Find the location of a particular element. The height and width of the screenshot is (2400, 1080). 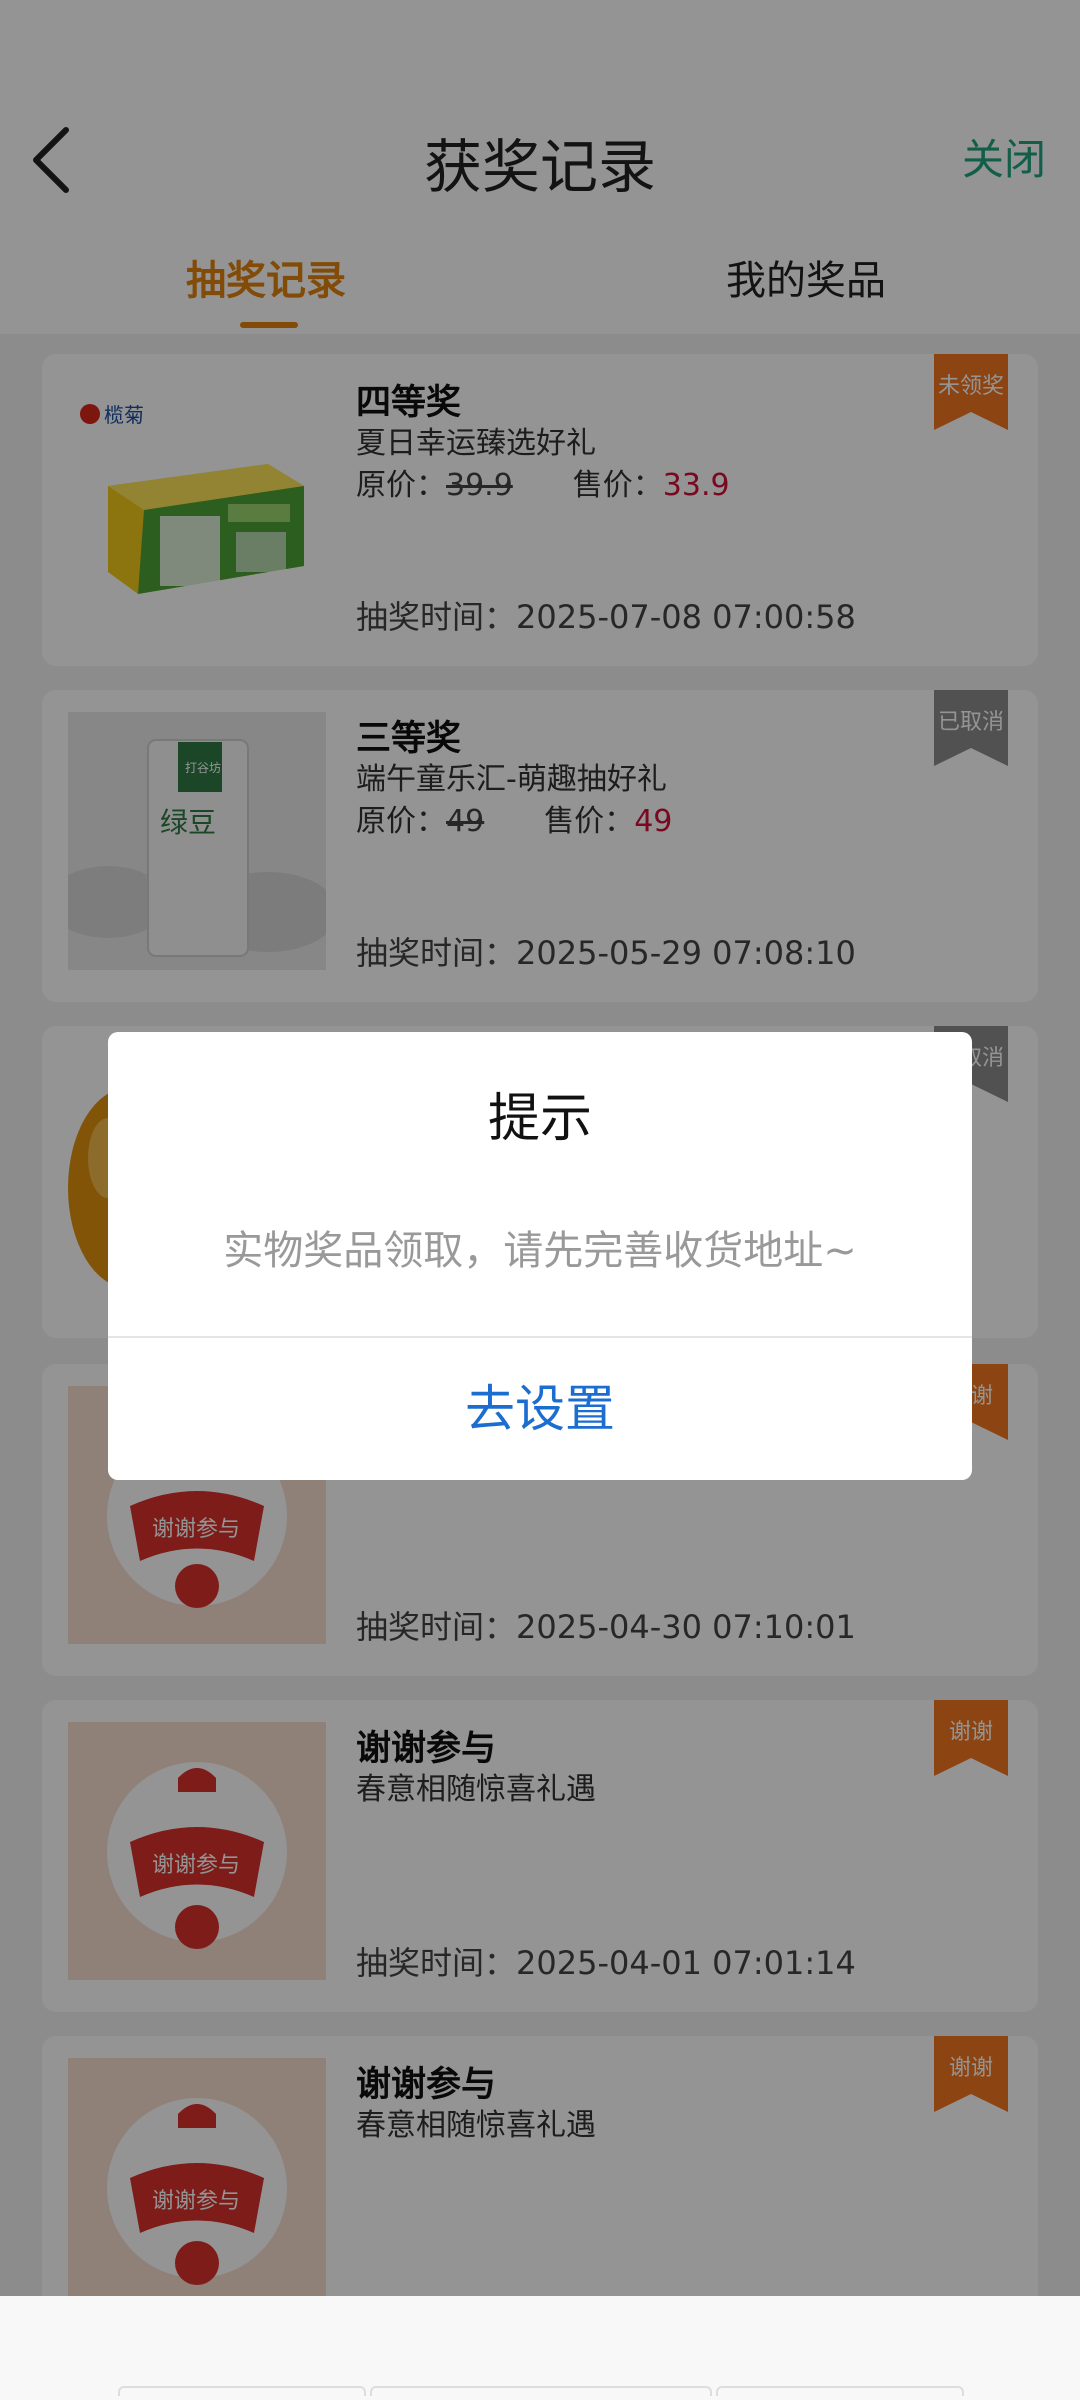

dialog-title: 提示 is located at coordinates (539, 1119).